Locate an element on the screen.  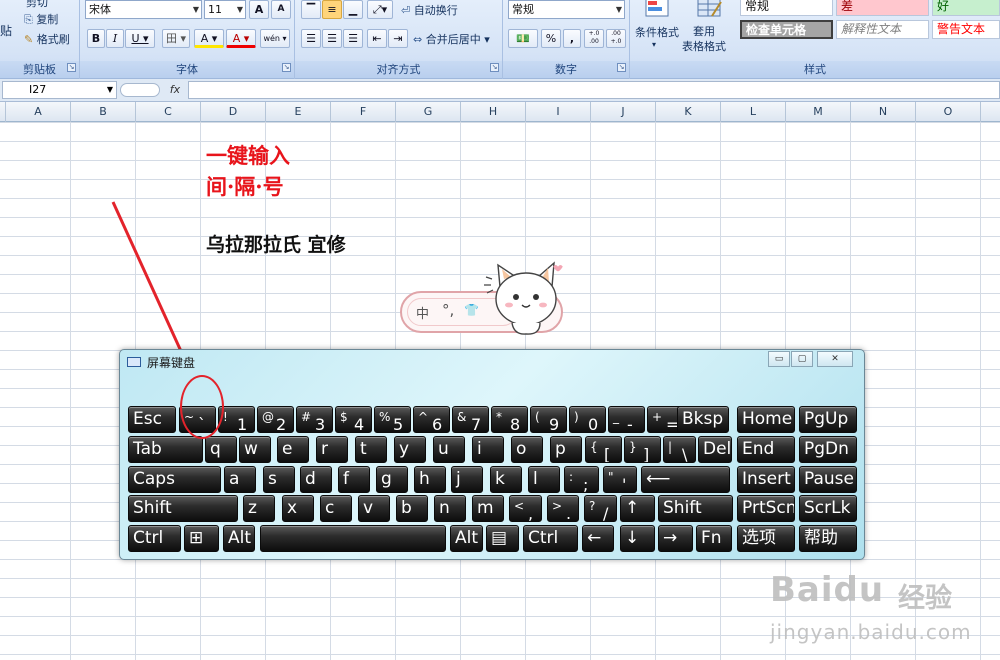
accounting-button: 💵 is located at coordinates (523, 38).